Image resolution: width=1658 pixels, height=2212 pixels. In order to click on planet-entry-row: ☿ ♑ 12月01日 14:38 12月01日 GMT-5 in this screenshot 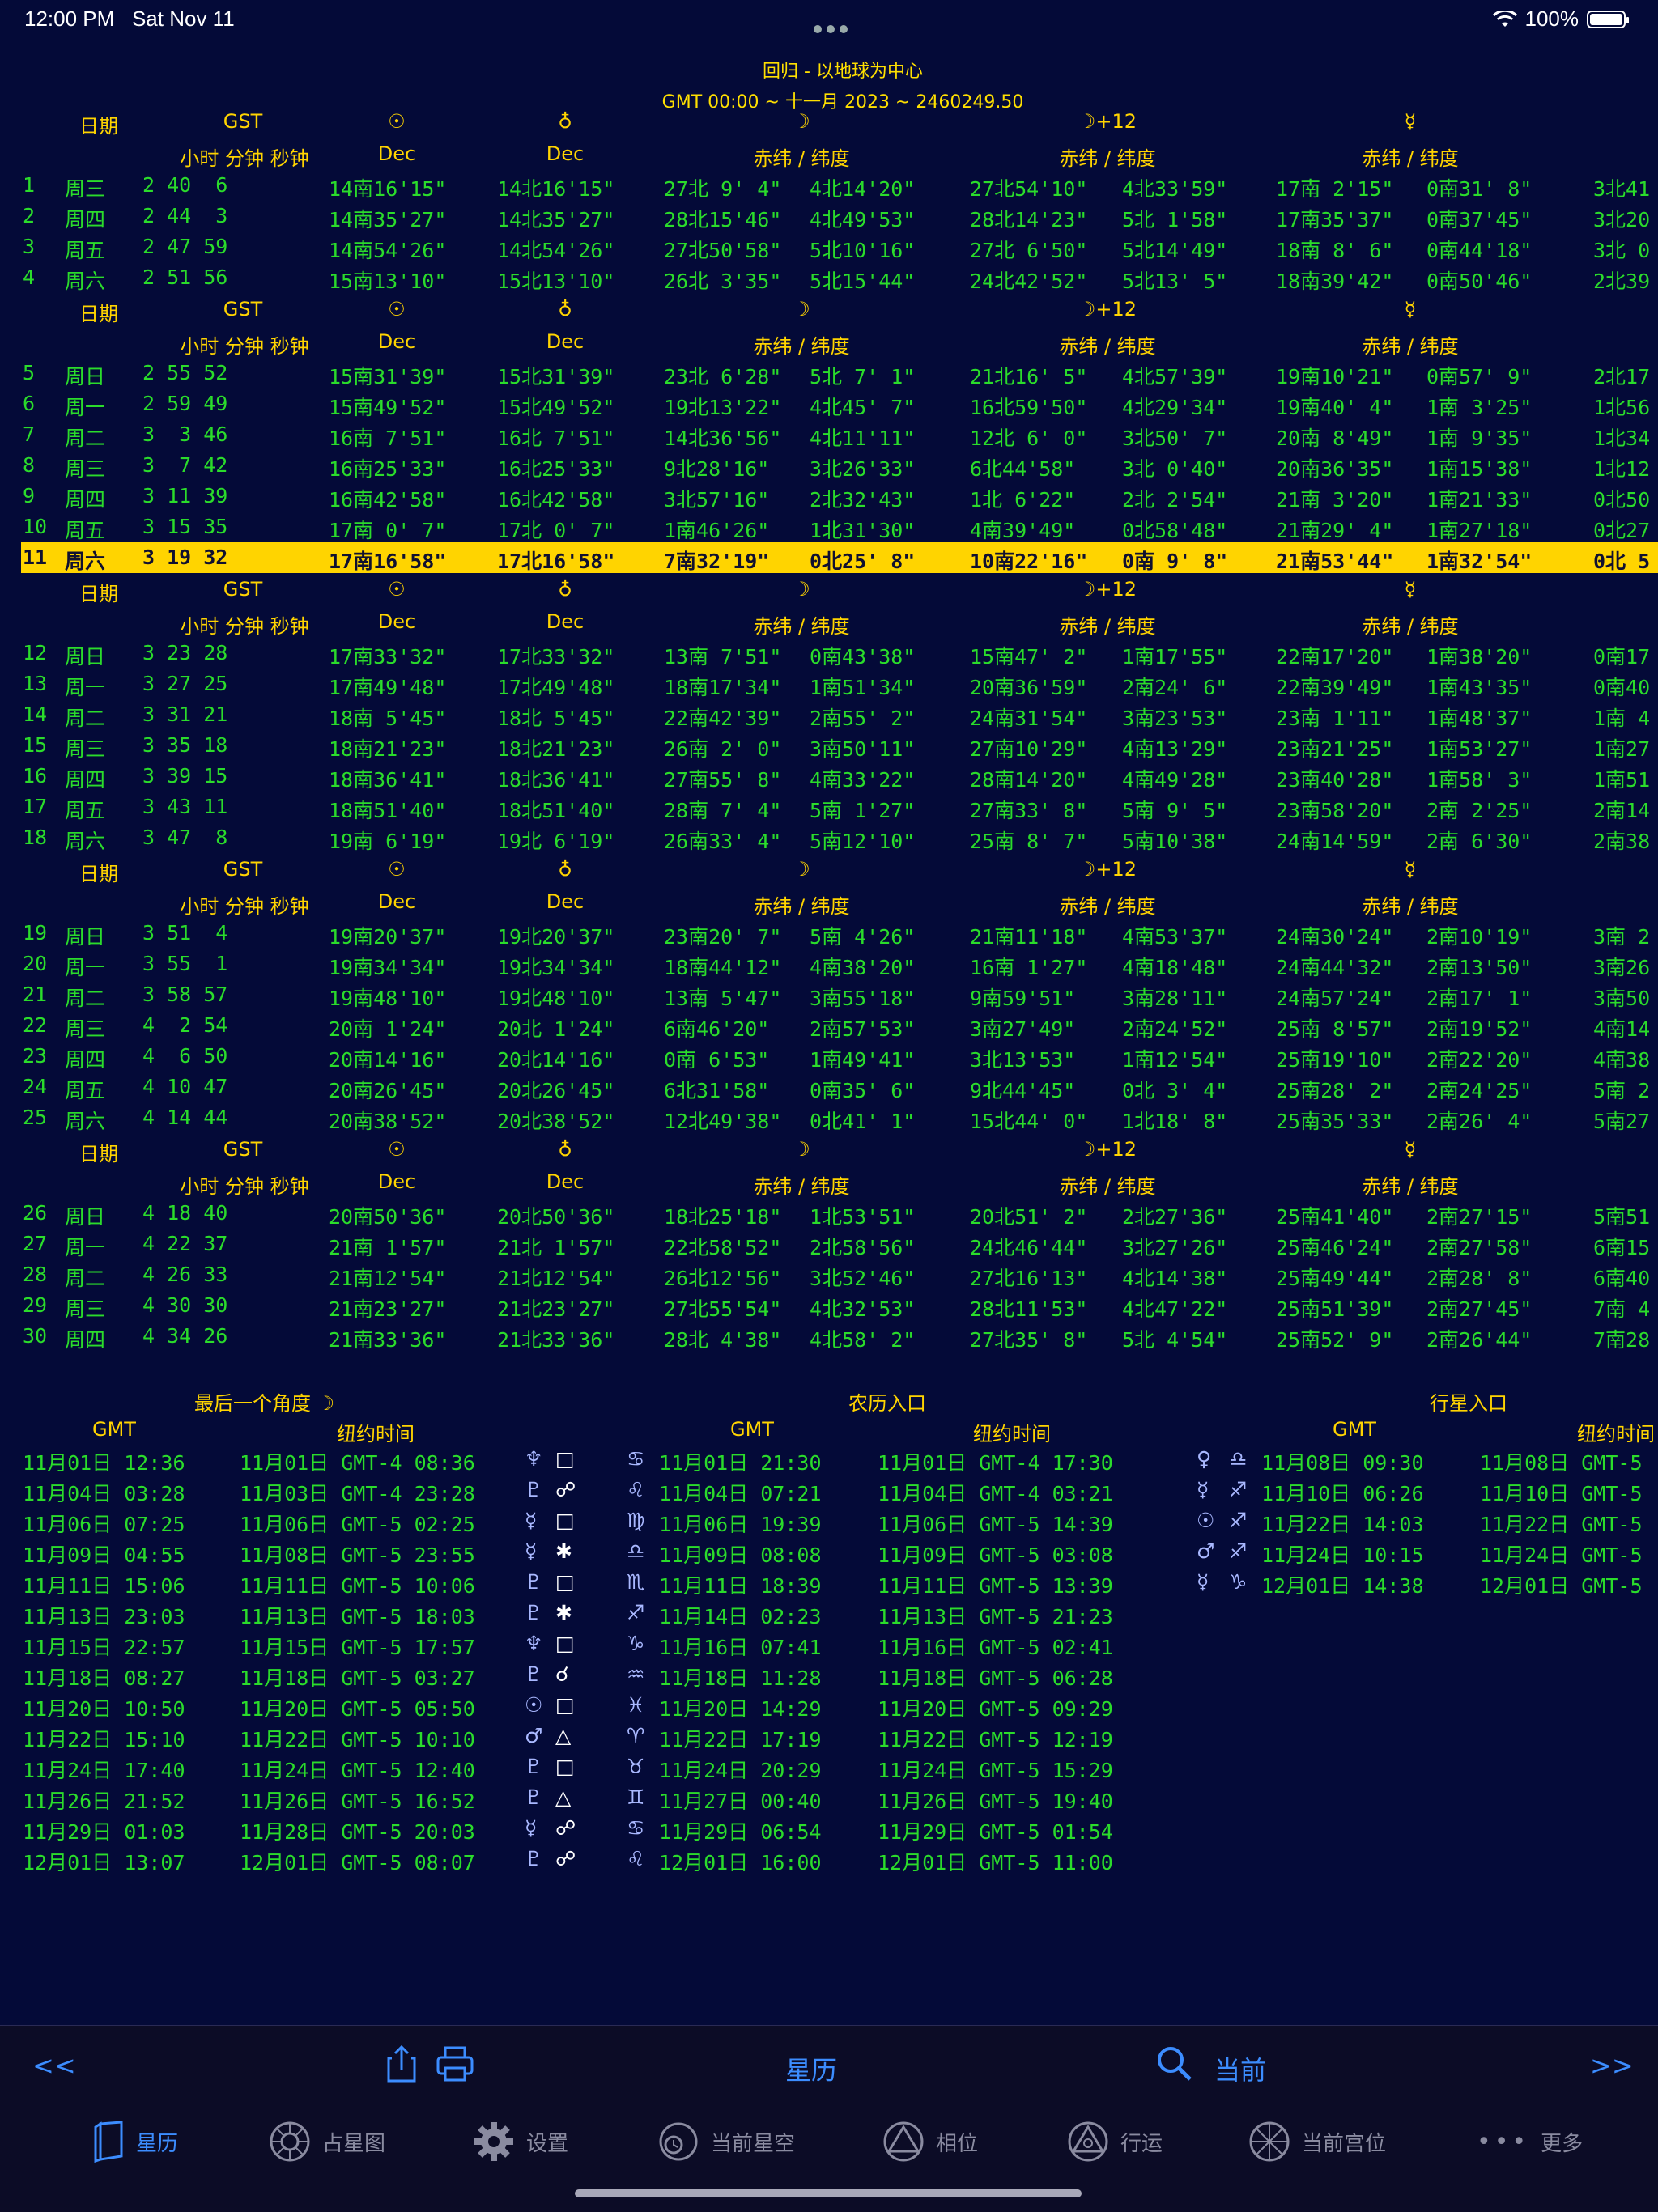, I will do `click(829, 1585)`.